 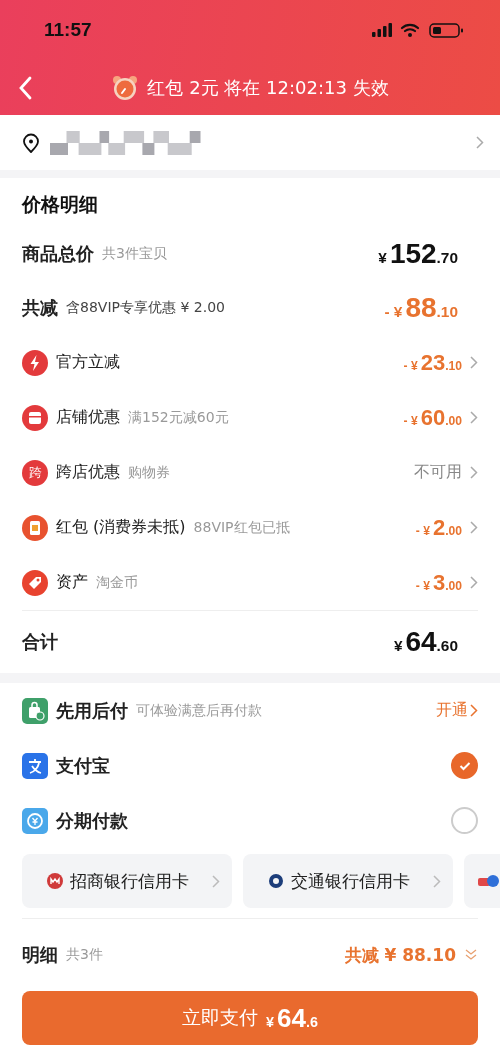 What do you see at coordinates (35, 472) in the screenshot?
I see `badge-icon: 跨` at bounding box center [35, 472].